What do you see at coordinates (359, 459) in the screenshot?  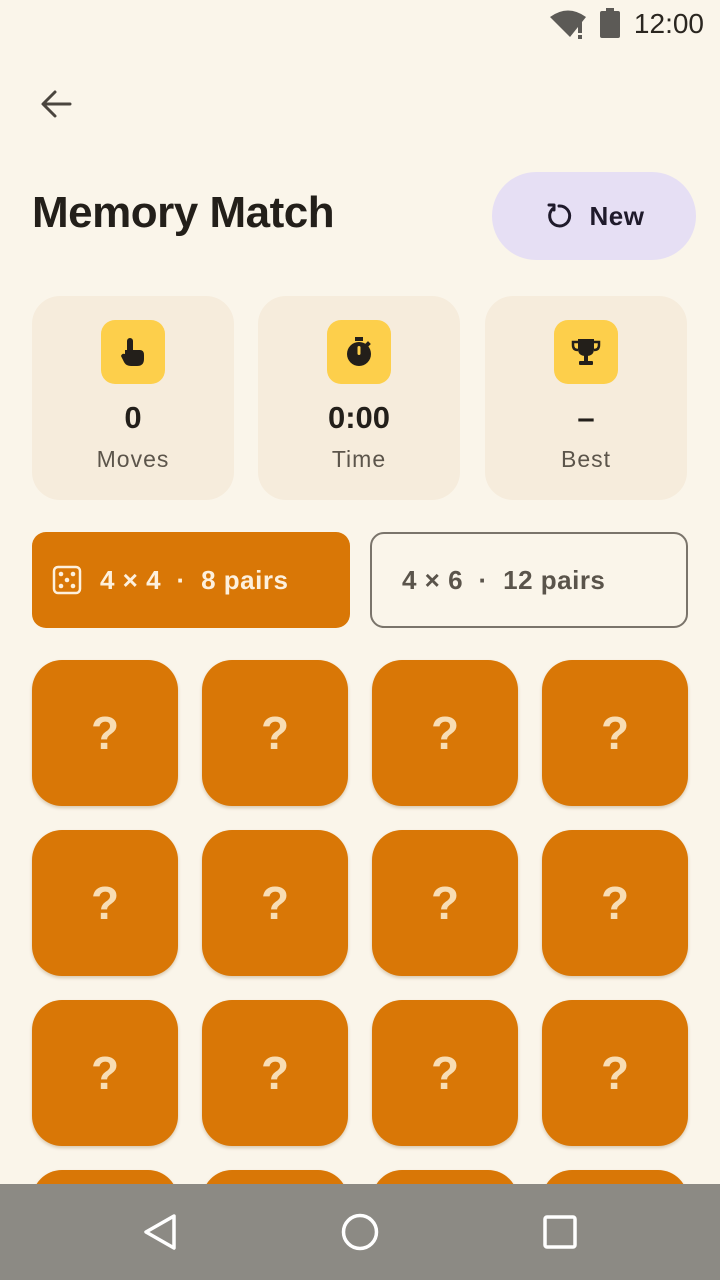 I see `time-label: Time` at bounding box center [359, 459].